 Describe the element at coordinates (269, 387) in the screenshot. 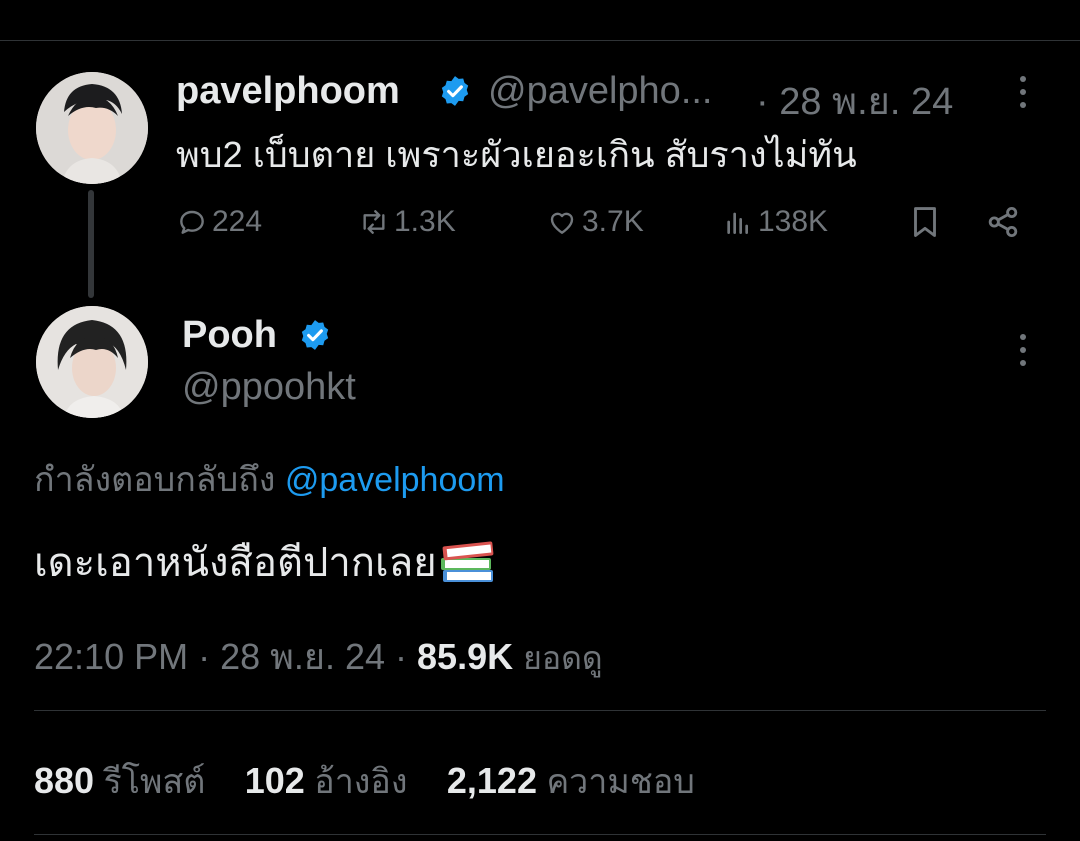

I see `author-handle: @ppoohkt` at that location.